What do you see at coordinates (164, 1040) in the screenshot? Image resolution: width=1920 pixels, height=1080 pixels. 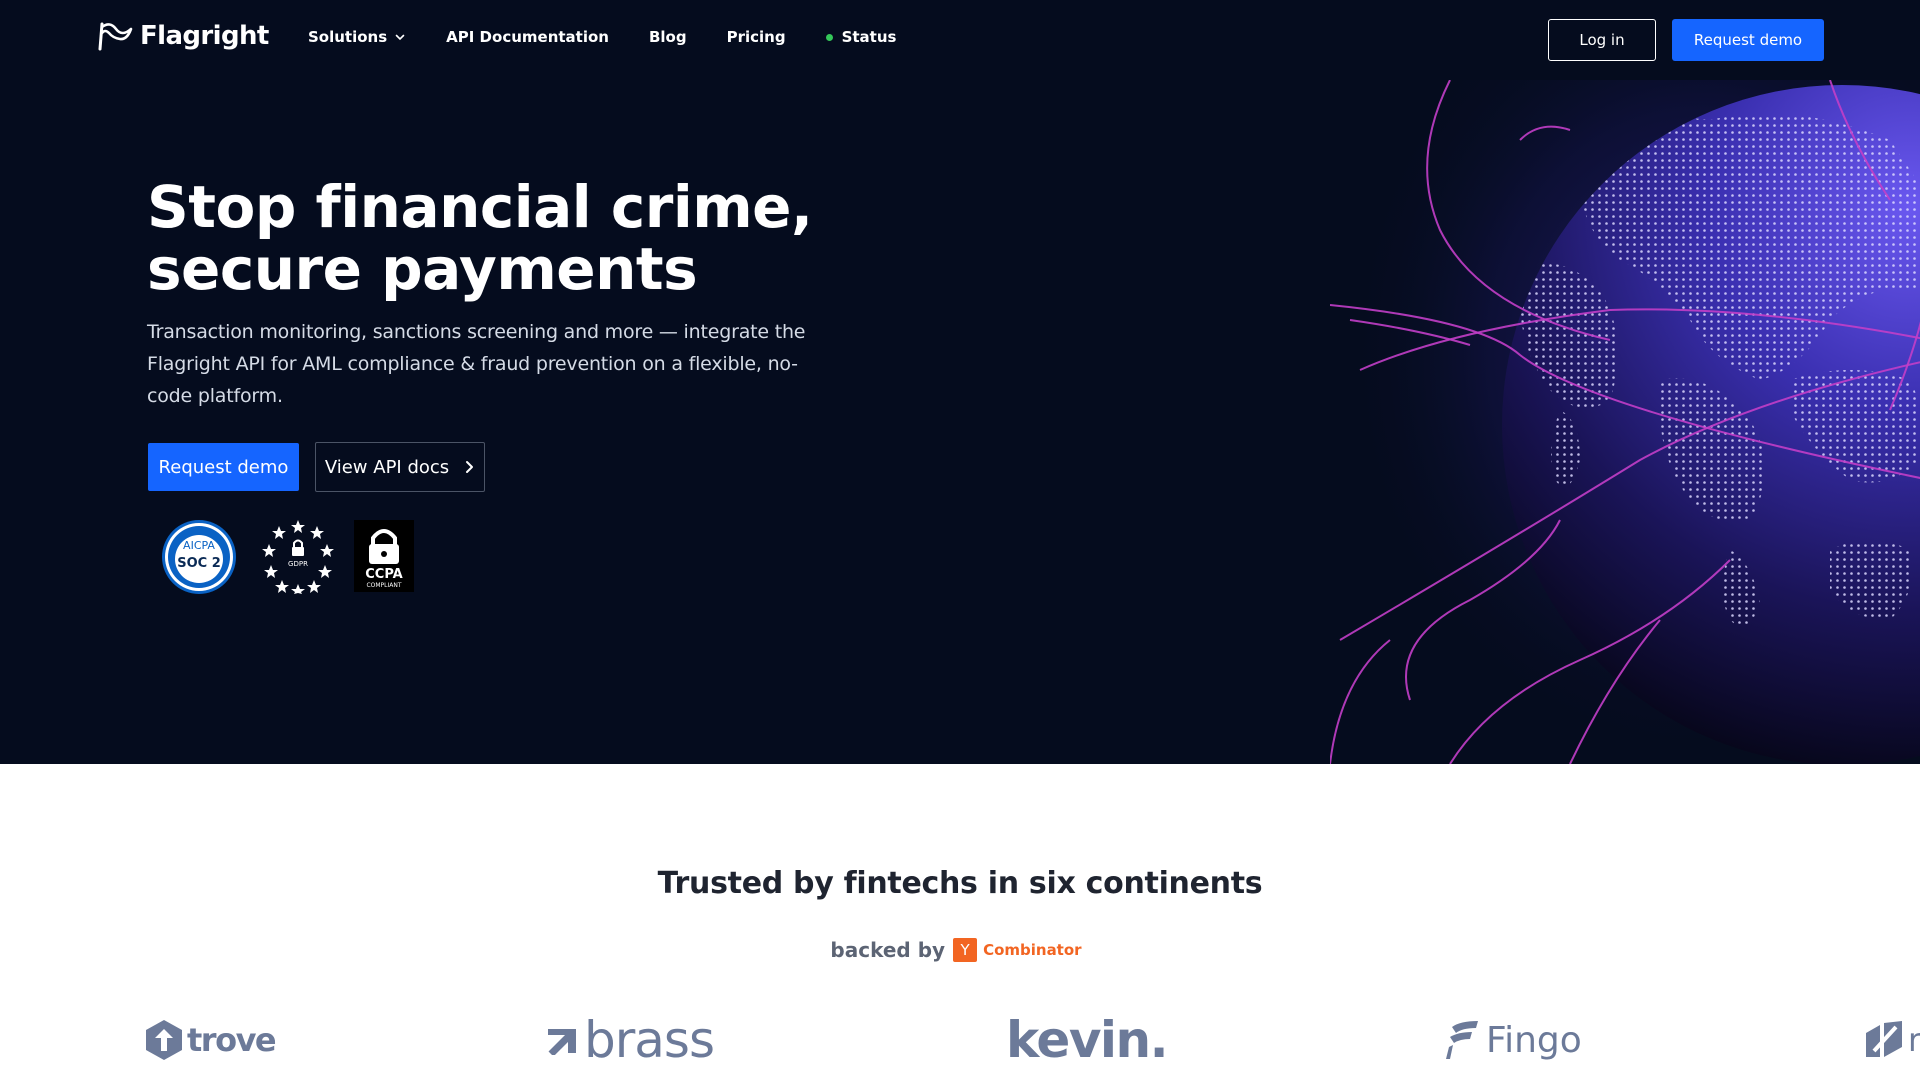 I see `trove-logo-icon` at bounding box center [164, 1040].